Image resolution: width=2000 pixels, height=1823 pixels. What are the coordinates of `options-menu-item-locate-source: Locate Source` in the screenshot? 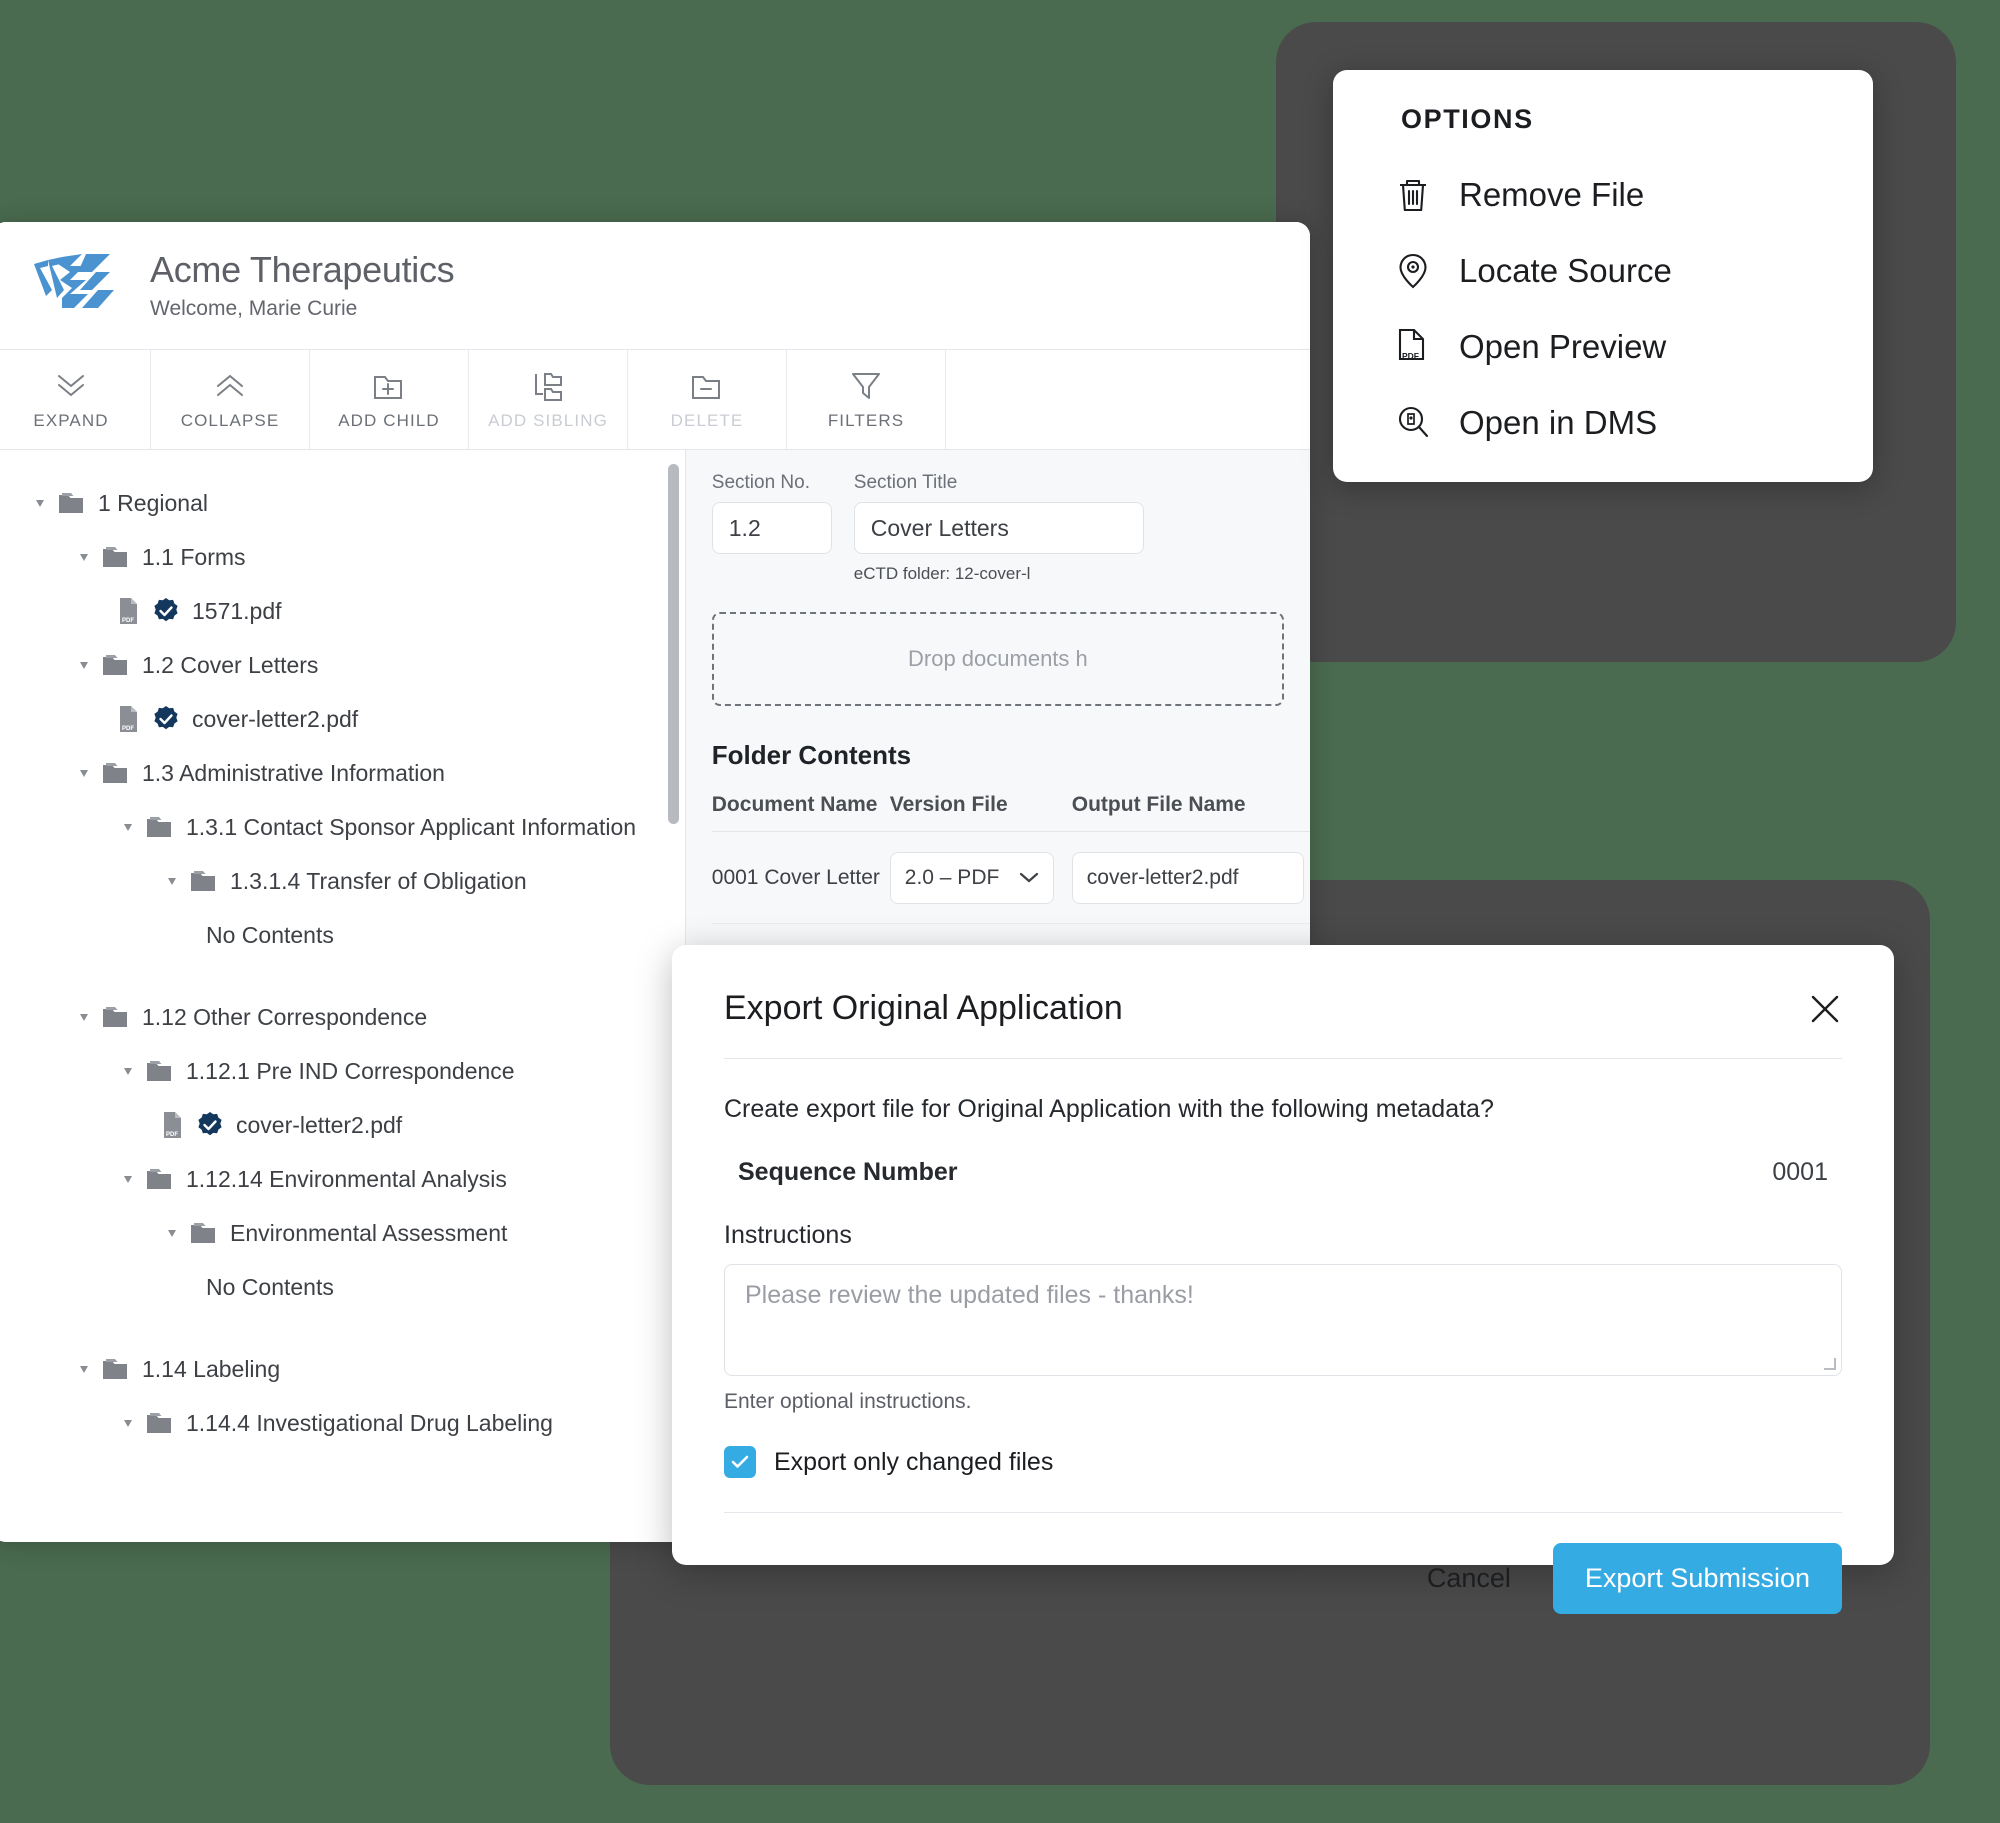 It's located at (1603, 271).